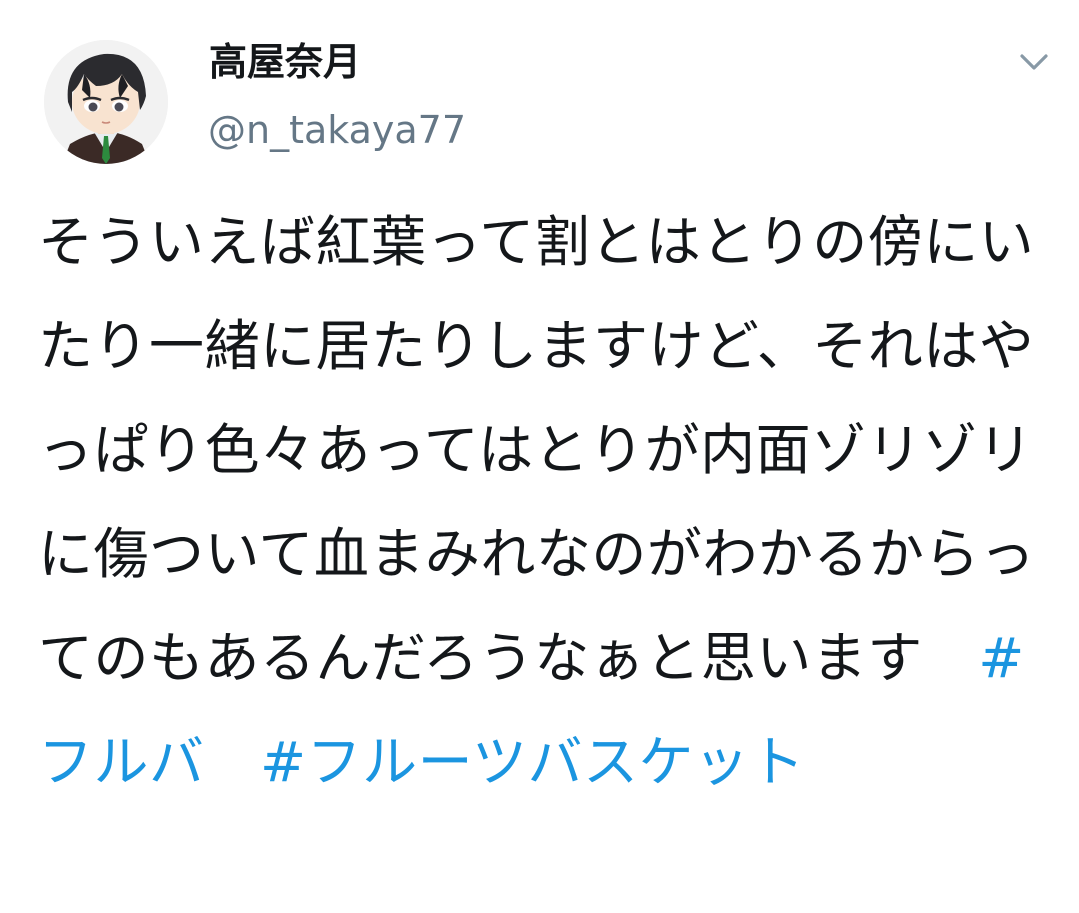 The width and height of the screenshot is (1079, 913). Describe the element at coordinates (532, 762) in the screenshot. I see `hashtag-link: #フルーツバスケット` at that location.